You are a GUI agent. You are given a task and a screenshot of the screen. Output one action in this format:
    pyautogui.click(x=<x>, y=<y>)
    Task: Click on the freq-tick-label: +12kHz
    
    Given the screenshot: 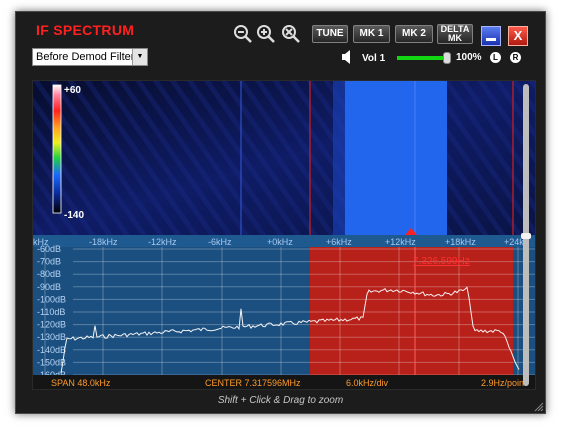 What is the action you would take?
    pyautogui.click(x=400, y=242)
    